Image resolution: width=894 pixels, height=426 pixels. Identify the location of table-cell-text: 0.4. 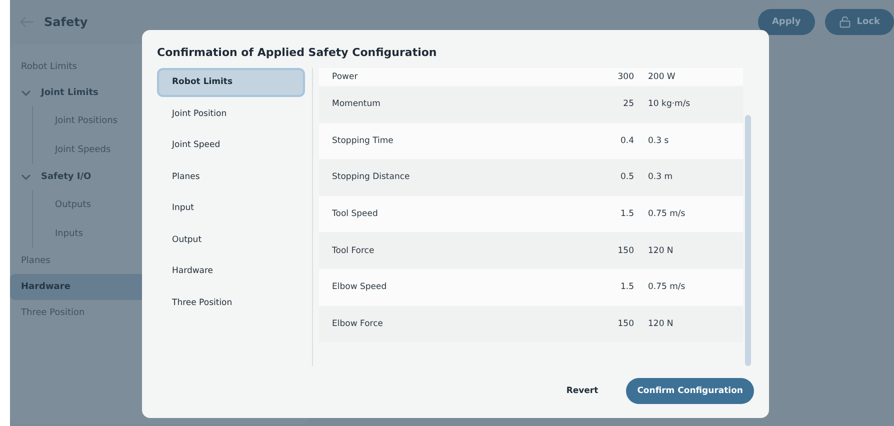
(626, 141).